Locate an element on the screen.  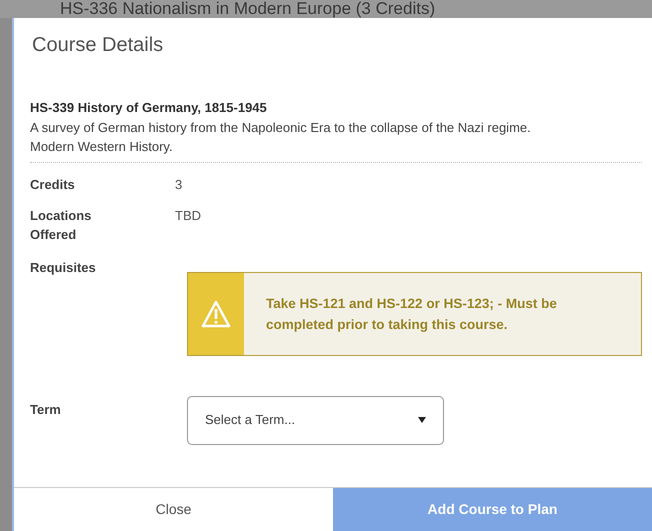
field-label: Term is located at coordinates (46, 409).